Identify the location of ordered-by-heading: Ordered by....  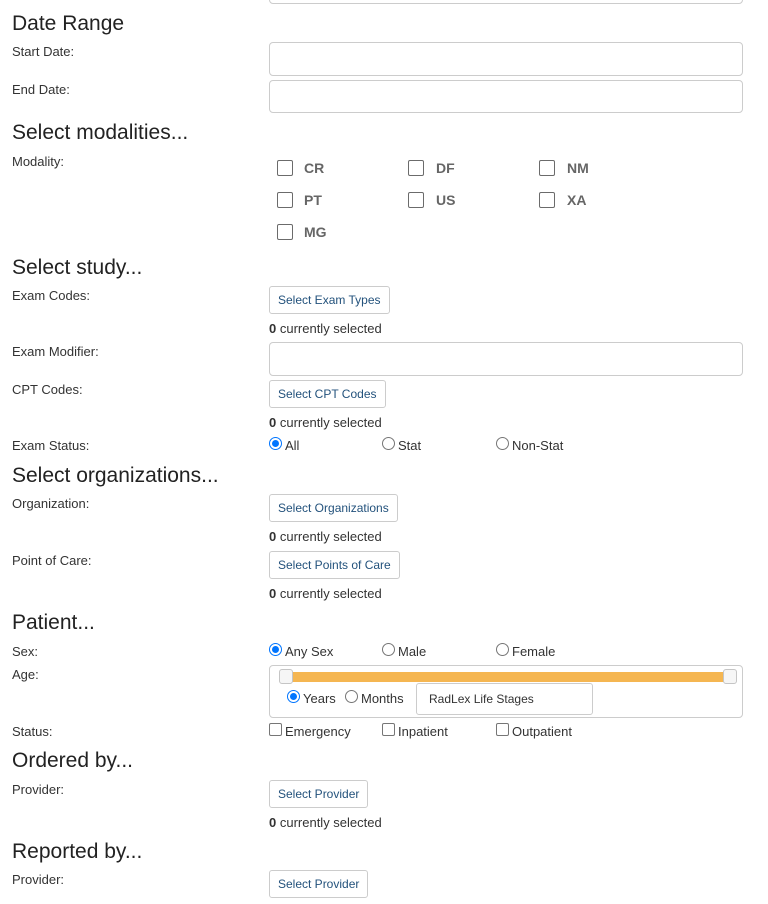
(72, 760).